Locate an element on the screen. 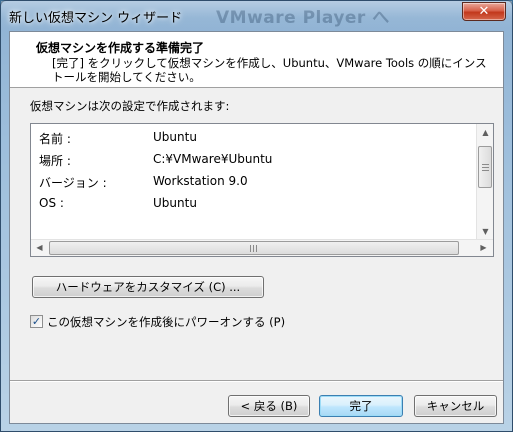 This screenshot has width=513, height=432. checkmark-icon: ✓ is located at coordinates (36, 321).